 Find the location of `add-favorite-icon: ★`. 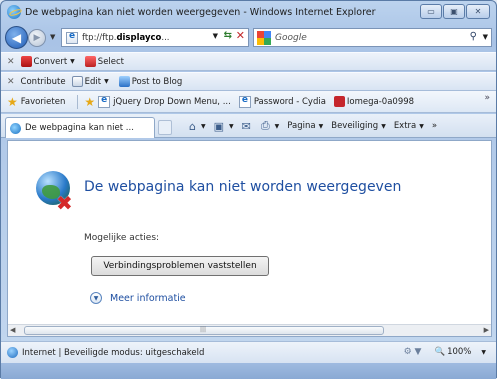

add-favorite-icon: ★ is located at coordinates (89, 102).